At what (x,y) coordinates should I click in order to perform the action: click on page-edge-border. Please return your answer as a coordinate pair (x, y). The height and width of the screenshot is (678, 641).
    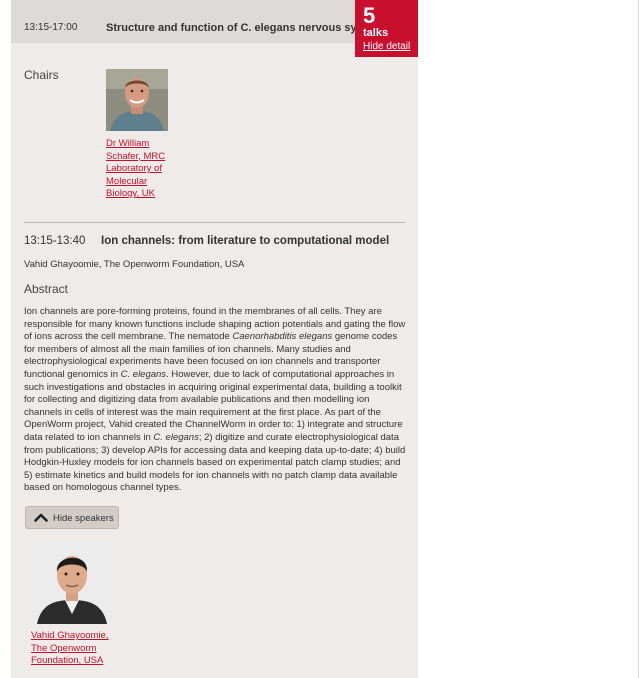
    Looking at the image, I should click on (638, 339).